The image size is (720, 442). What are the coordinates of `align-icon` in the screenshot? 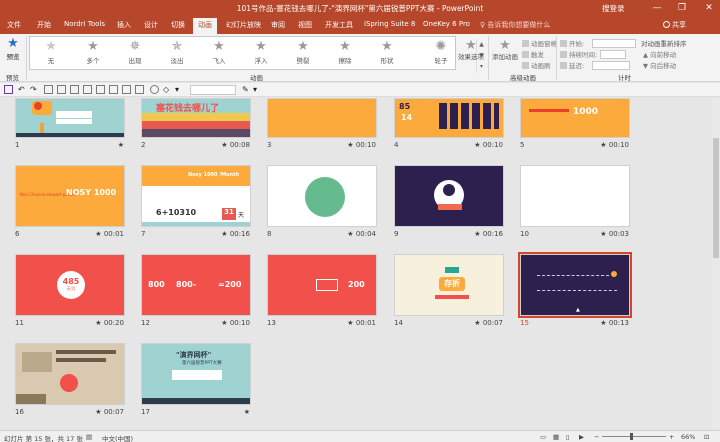 It's located at (87, 89).